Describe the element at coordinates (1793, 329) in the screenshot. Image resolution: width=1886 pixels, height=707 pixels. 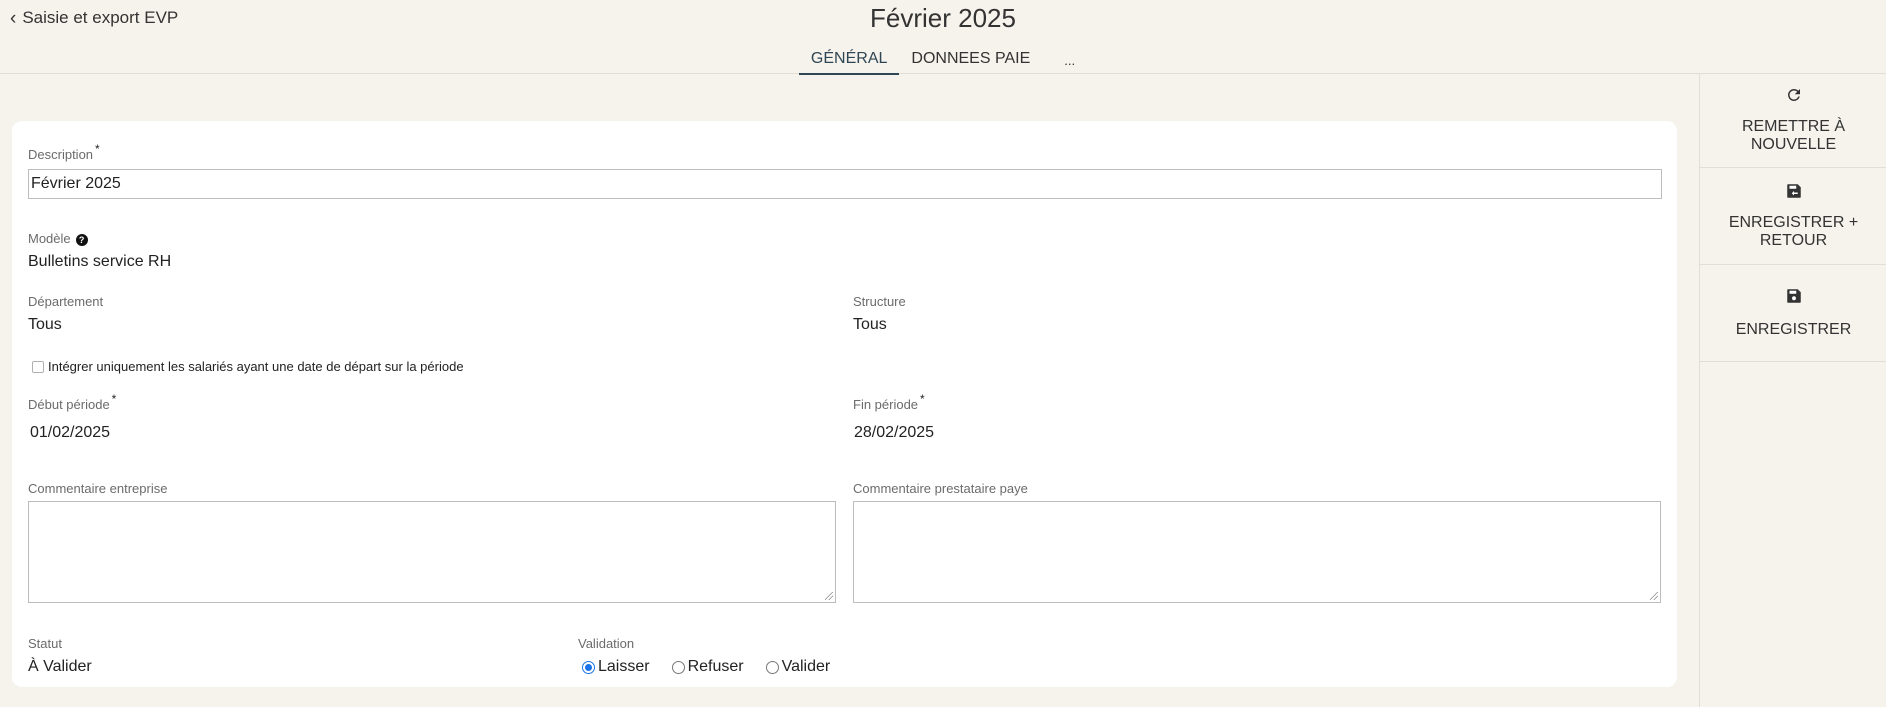
I see `save-button-label: ENREGISTRER` at that location.